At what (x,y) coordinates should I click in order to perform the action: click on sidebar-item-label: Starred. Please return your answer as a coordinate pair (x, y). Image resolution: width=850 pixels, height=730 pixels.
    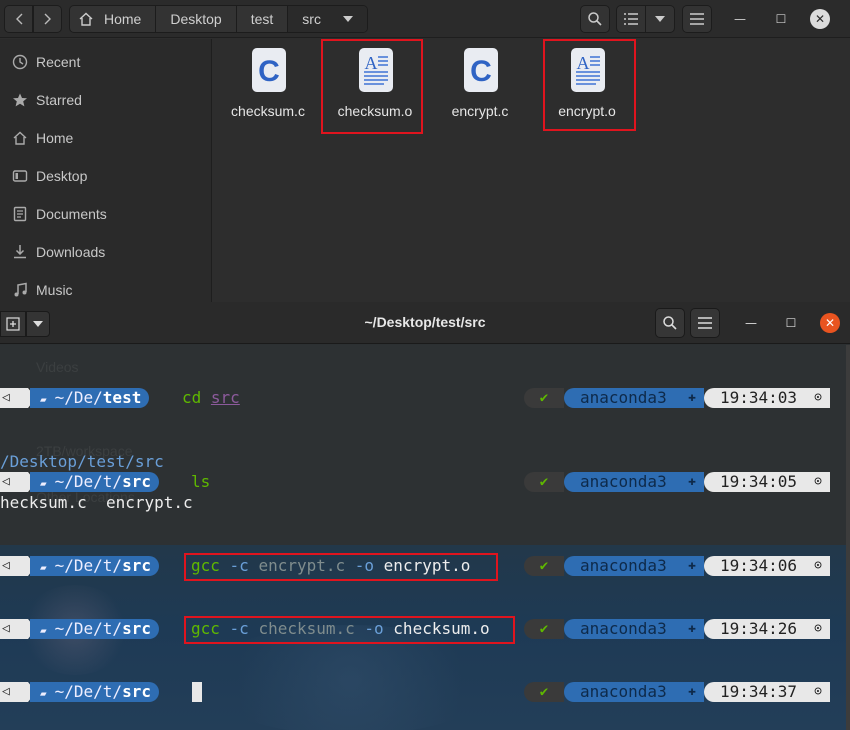
    Looking at the image, I should click on (59, 100).